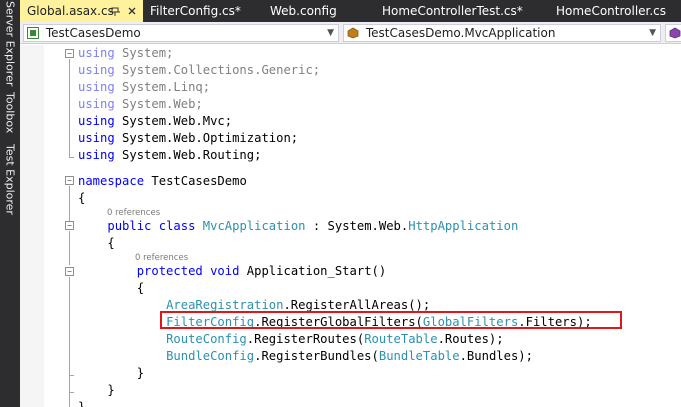 The height and width of the screenshot is (407, 681). What do you see at coordinates (144, 87) in the screenshot?
I see `code-line-using: using System.Linq;` at bounding box center [144, 87].